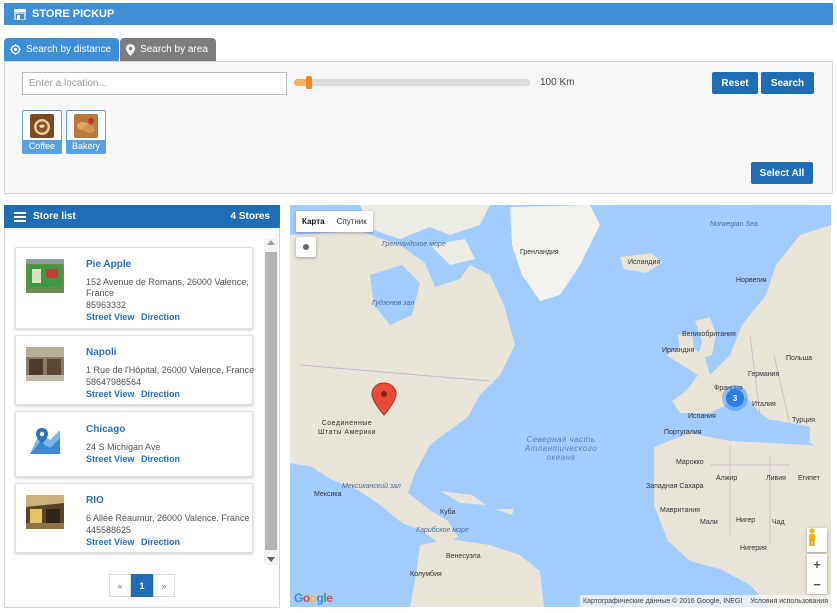  Describe the element at coordinates (746, 520) in the screenshot. I see `map-label: Нигер` at that location.